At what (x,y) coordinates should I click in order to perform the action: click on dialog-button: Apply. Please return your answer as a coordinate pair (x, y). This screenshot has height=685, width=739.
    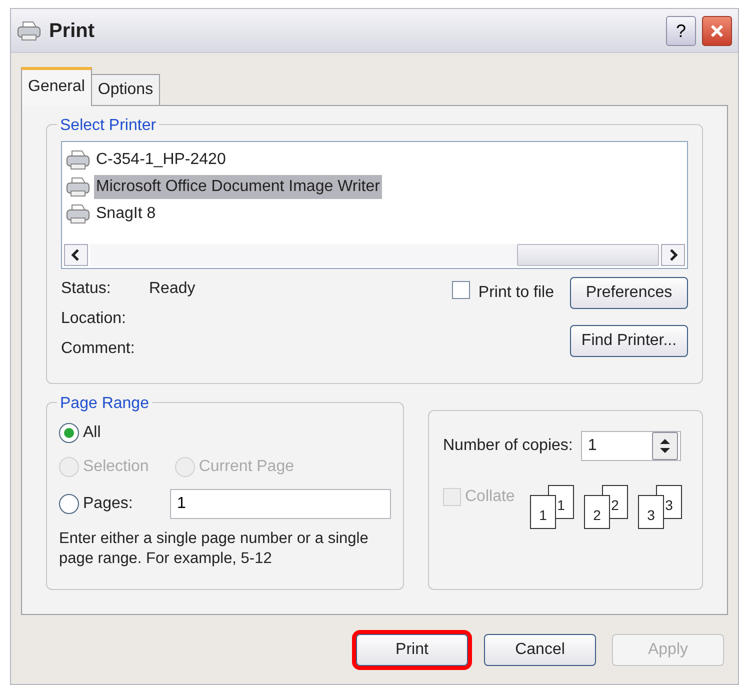
    Looking at the image, I should click on (668, 650).